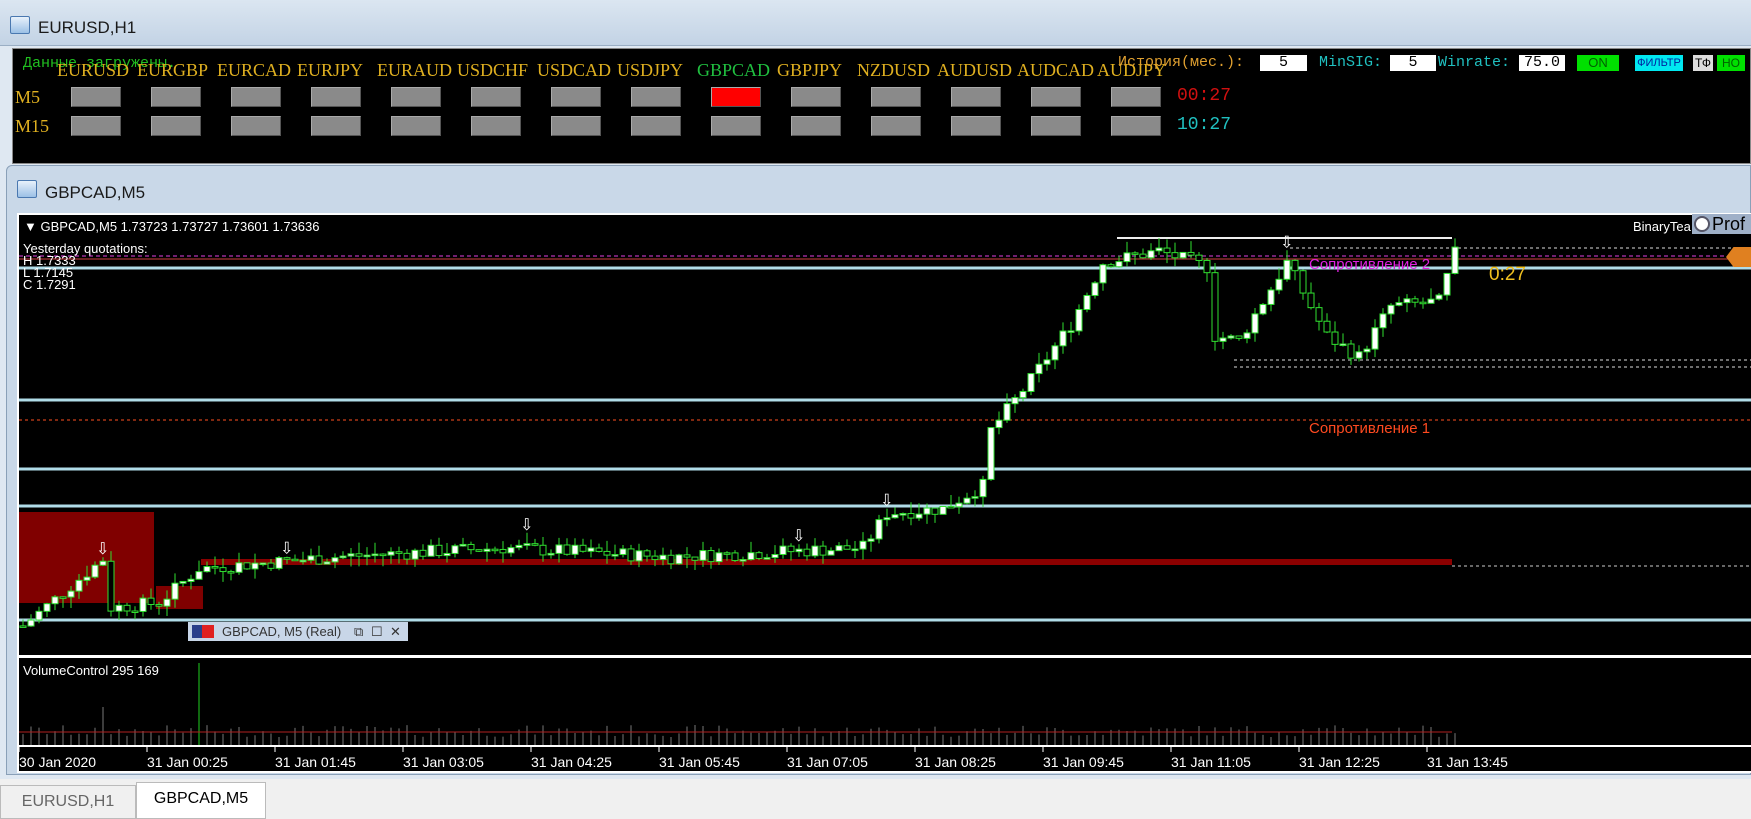 This screenshot has width=1751, height=819. What do you see at coordinates (1467, 762) in the screenshot?
I see `time-axis-label: 31 Jan 13:45` at bounding box center [1467, 762].